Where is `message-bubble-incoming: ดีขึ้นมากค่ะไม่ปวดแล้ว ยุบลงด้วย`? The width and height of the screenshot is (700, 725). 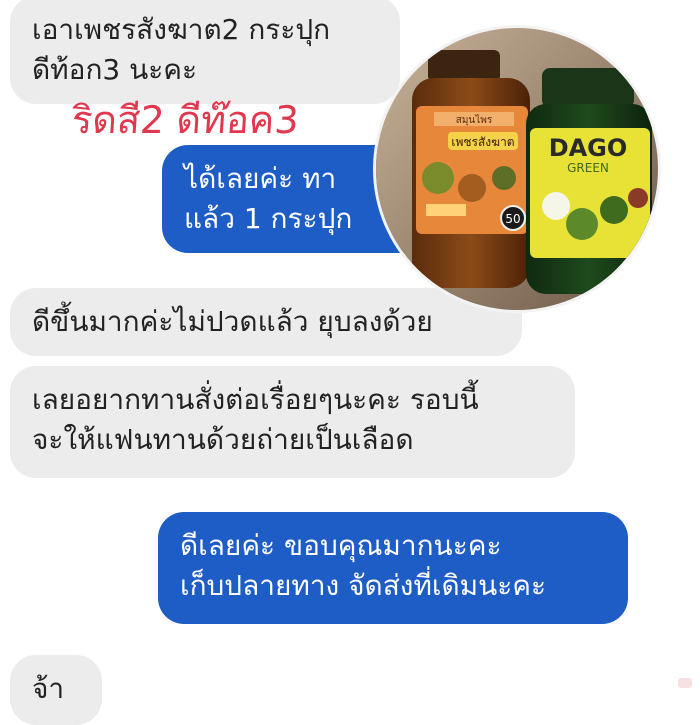
message-bubble-incoming: ดีขึ้นมากค่ะไม่ปวดแล้ว ยุบลงด้วย is located at coordinates (266, 322).